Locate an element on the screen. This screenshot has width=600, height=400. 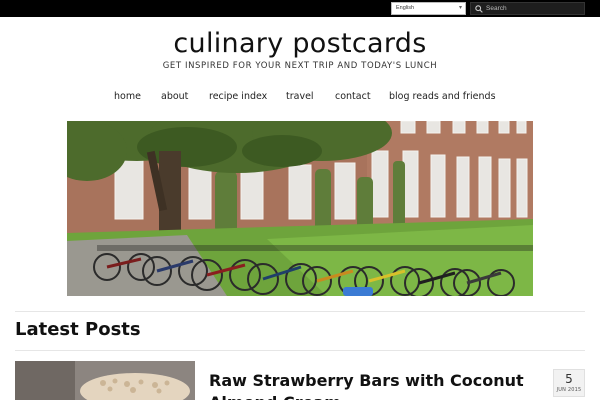
nav-item-recipe-index: recipe index is located at coordinates (238, 96).